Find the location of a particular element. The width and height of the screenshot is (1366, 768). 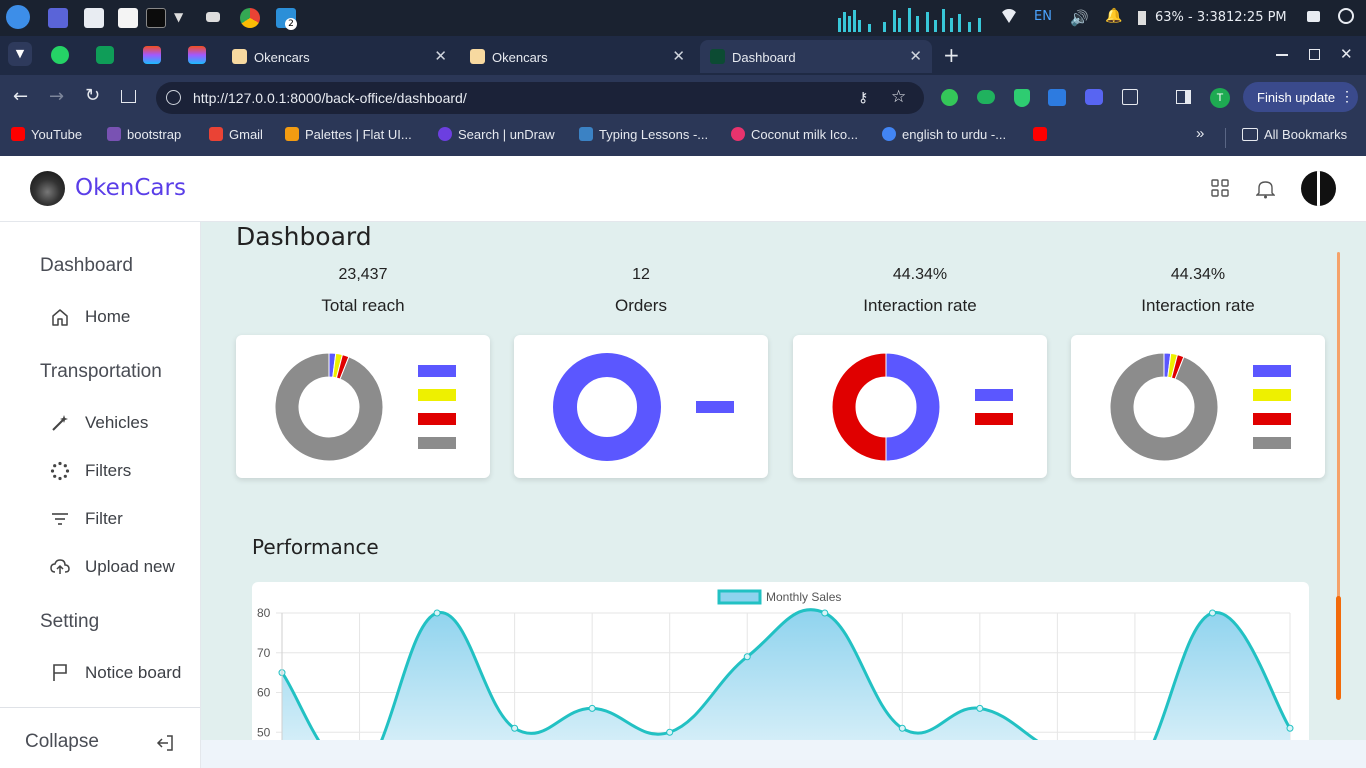

user-avatar is located at coordinates (1318, 188).